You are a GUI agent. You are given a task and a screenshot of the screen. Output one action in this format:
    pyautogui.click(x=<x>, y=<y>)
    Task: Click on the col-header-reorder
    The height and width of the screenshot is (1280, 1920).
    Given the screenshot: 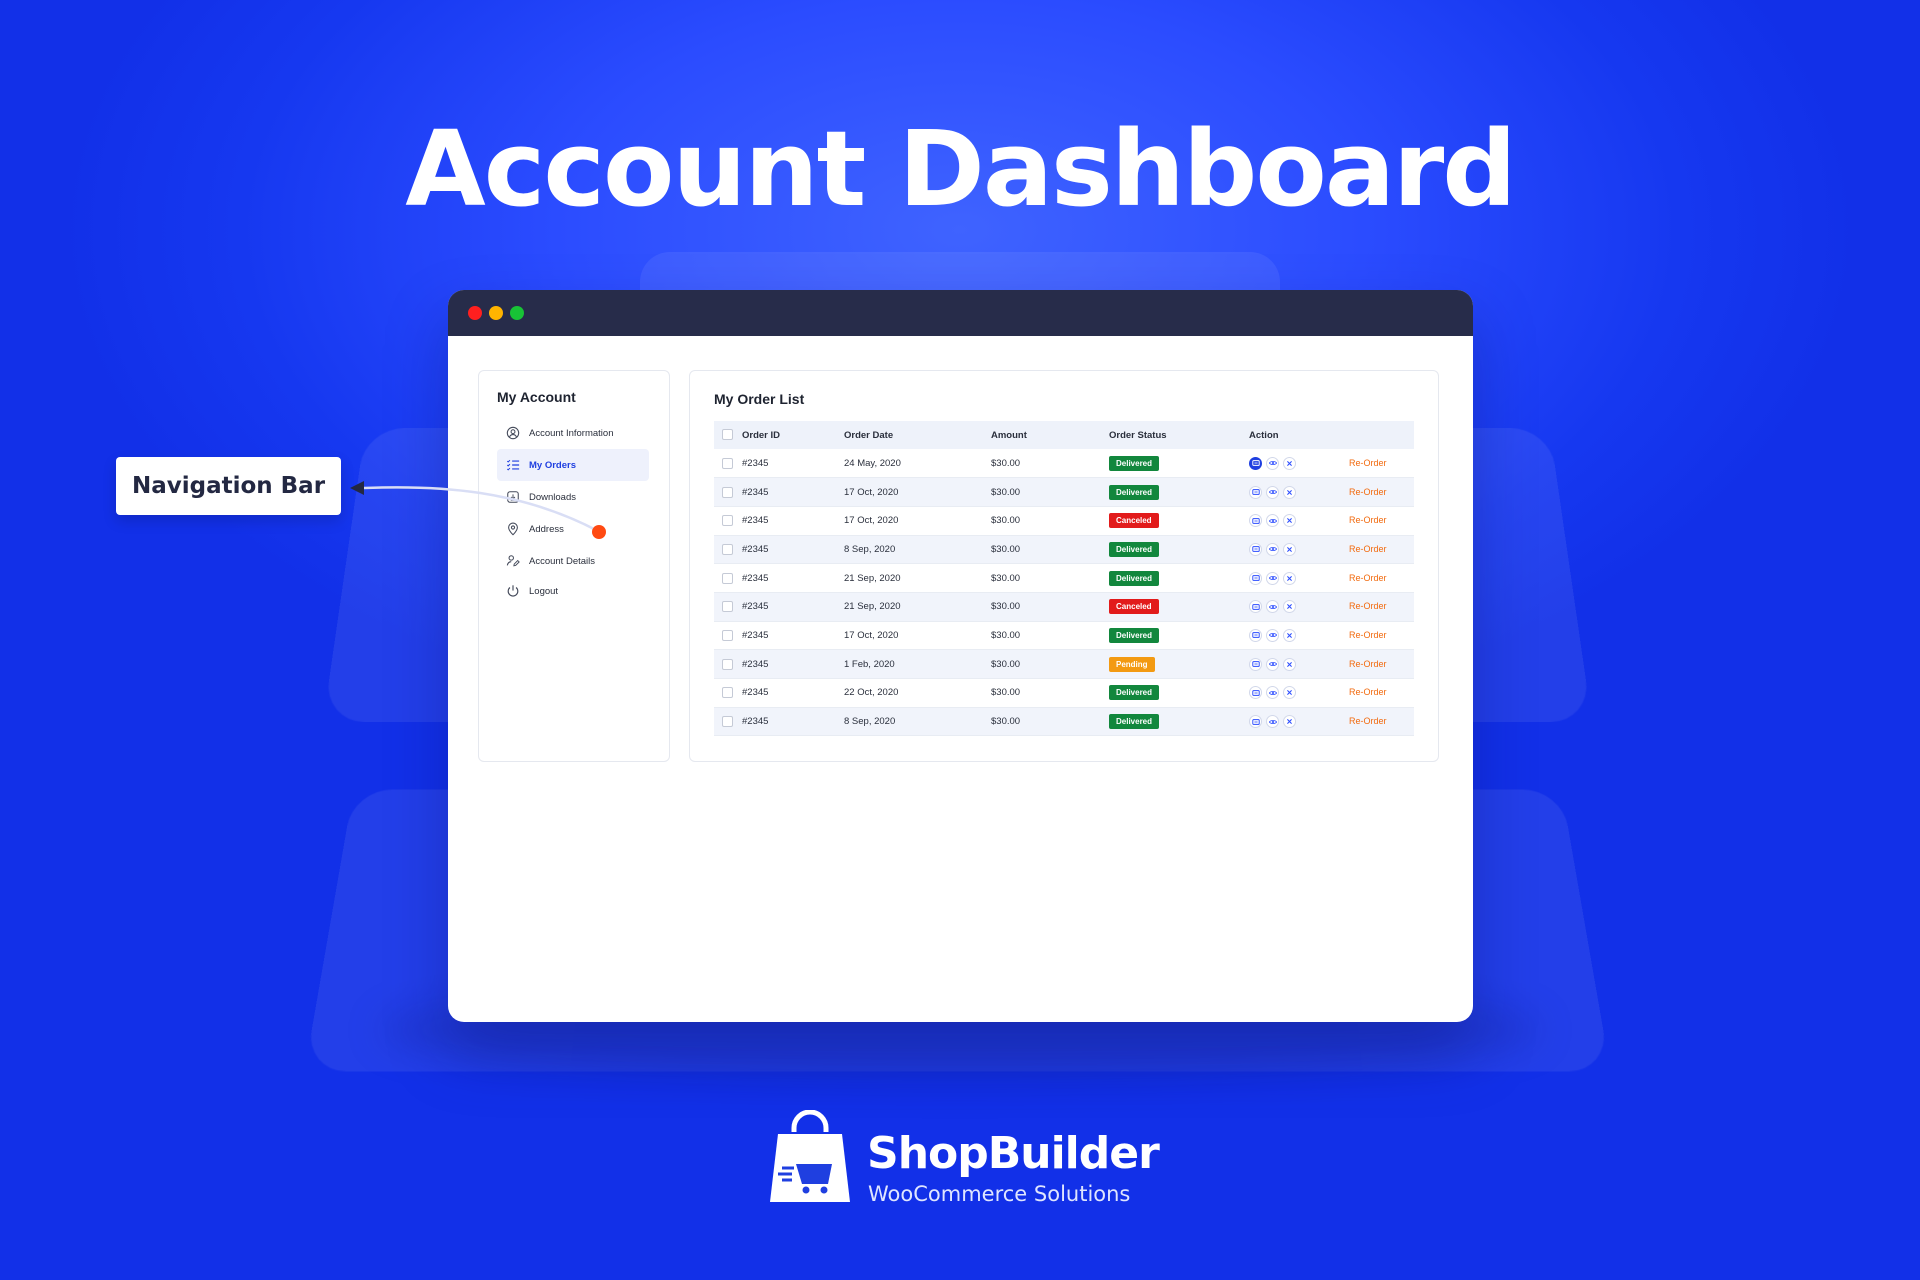 What is the action you would take?
    pyautogui.click(x=1381, y=435)
    